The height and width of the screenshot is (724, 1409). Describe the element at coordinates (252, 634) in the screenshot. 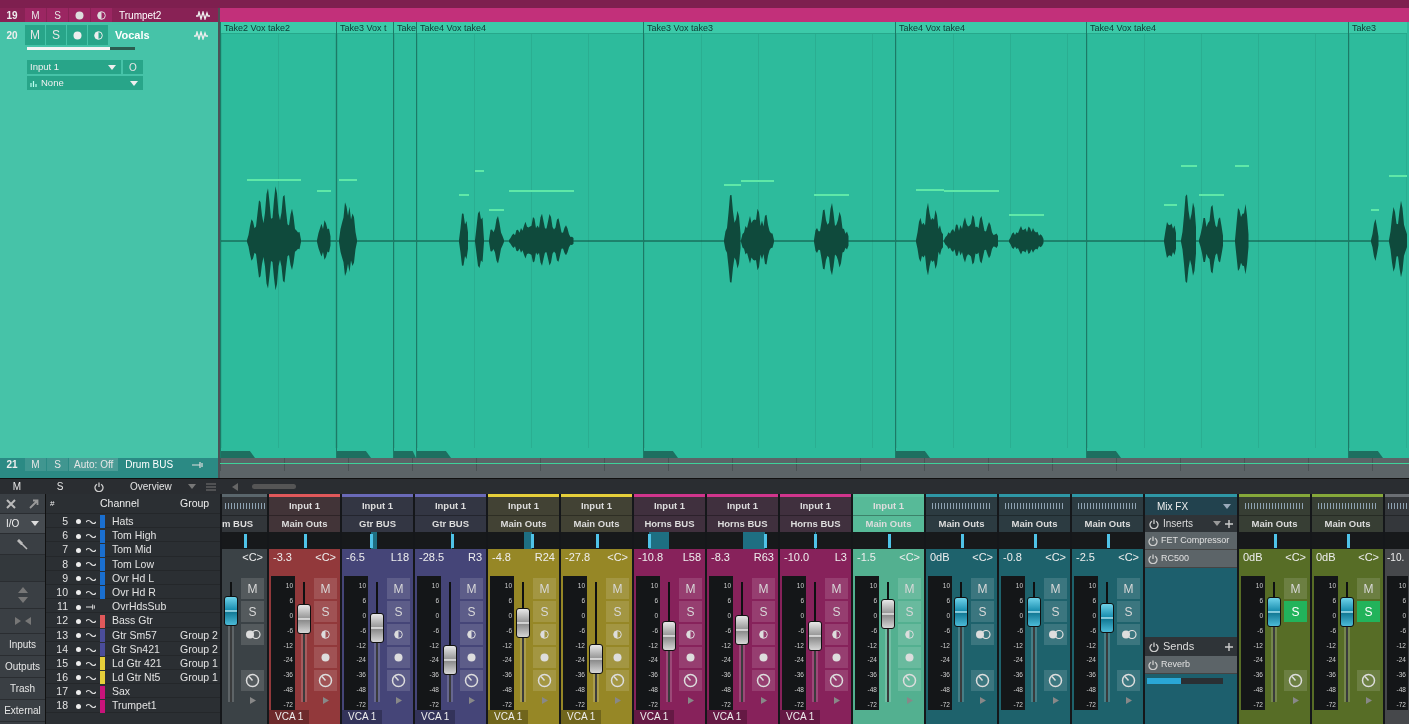

I see `link-button` at that location.